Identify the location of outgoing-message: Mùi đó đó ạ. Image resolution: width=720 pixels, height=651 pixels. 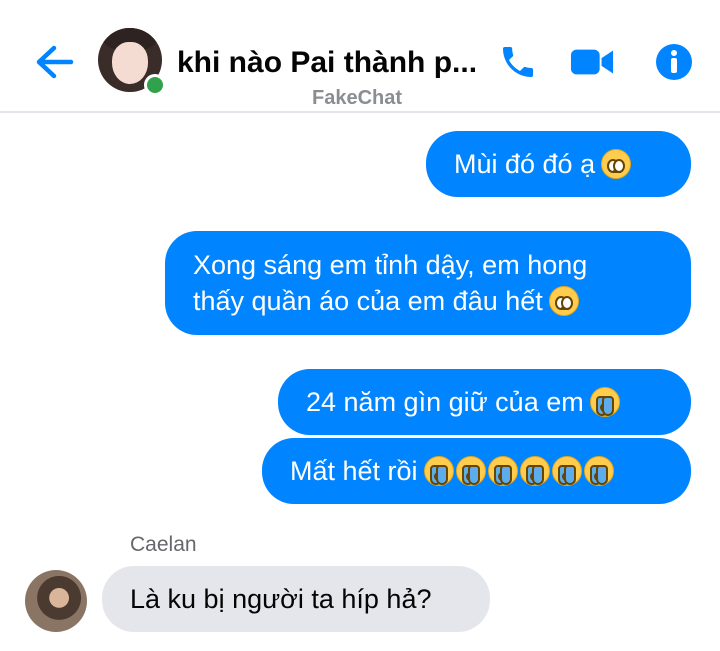
(558, 164).